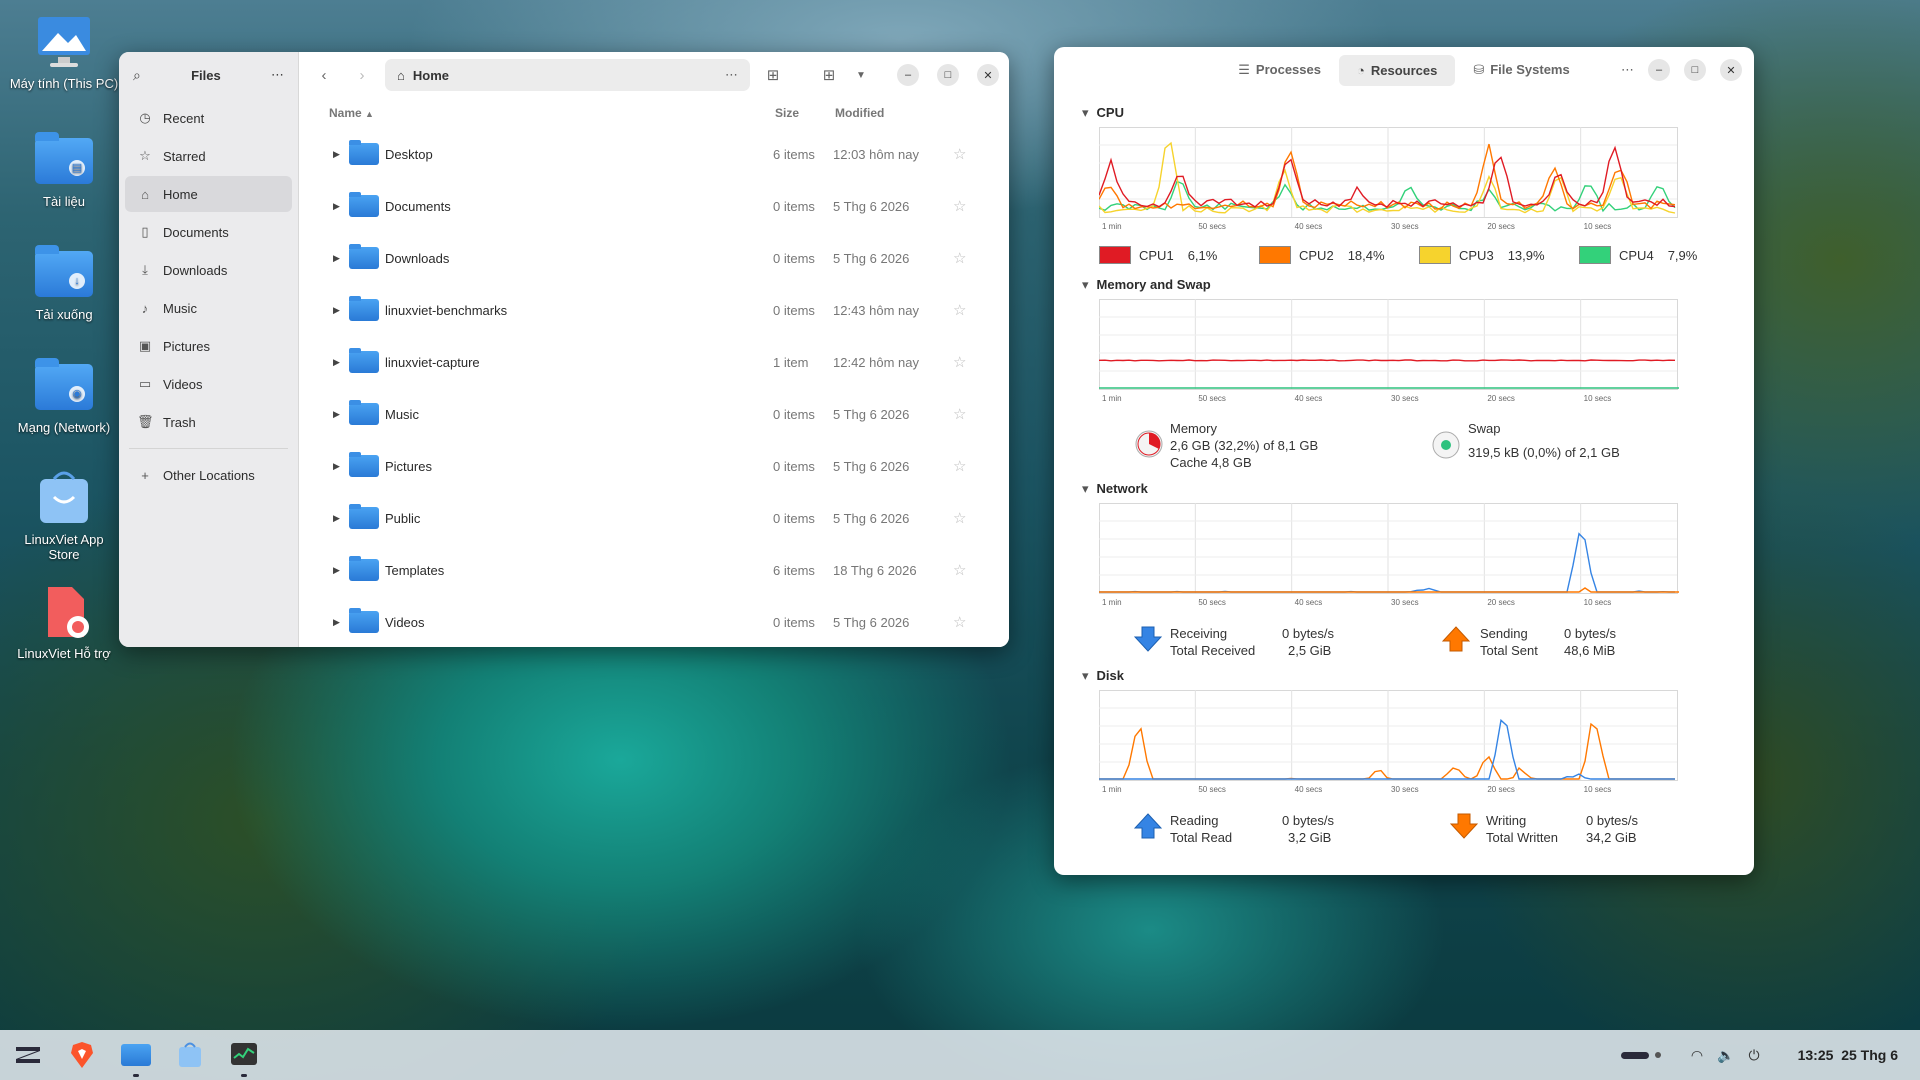  What do you see at coordinates (28, 1055) in the screenshot?
I see `zorin-menu-icon` at bounding box center [28, 1055].